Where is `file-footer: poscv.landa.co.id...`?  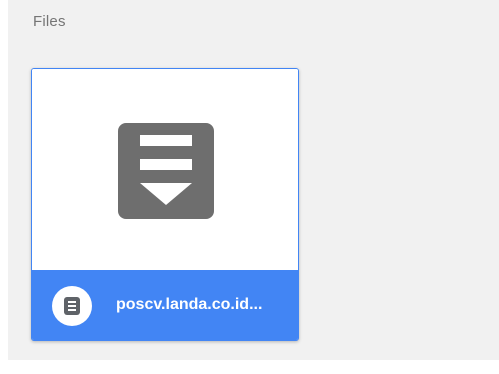
file-footer: poscv.landa.co.id... is located at coordinates (165, 305).